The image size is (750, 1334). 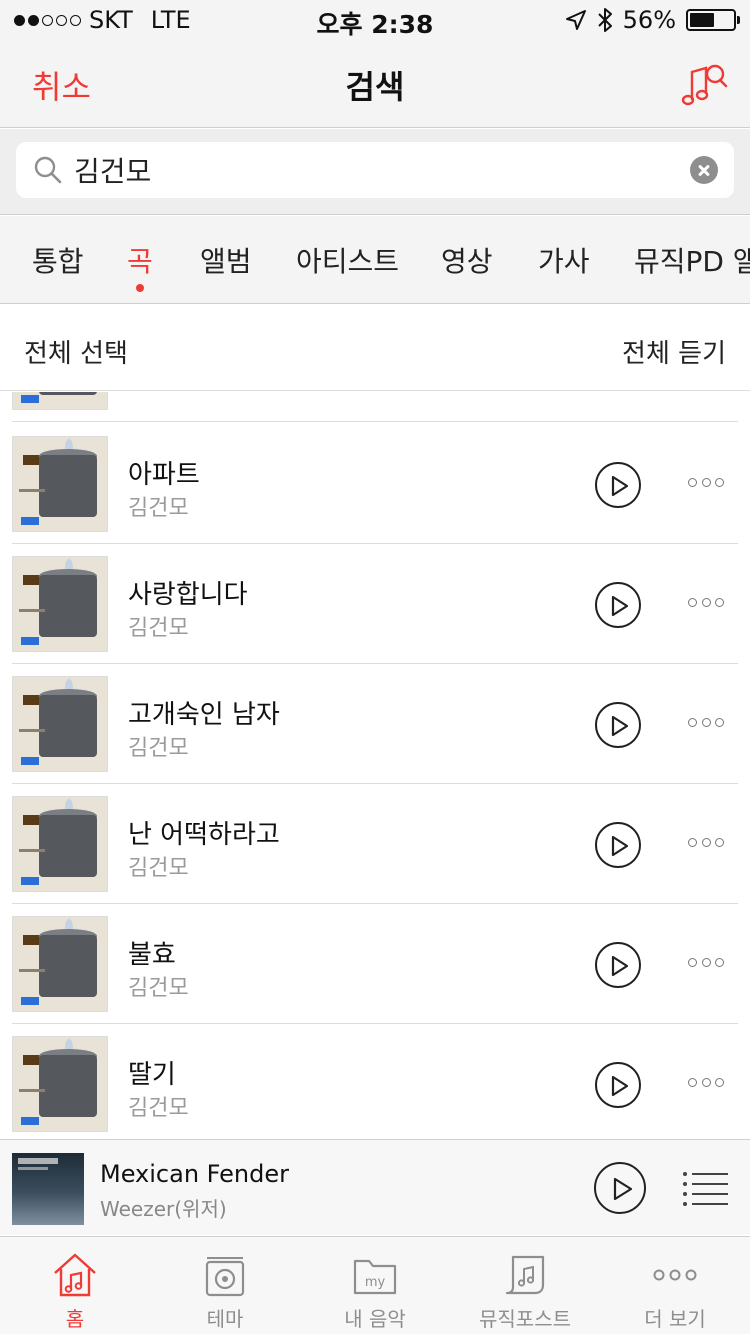 I want to click on tab-bar-home: 홈, so click(x=75, y=1285).